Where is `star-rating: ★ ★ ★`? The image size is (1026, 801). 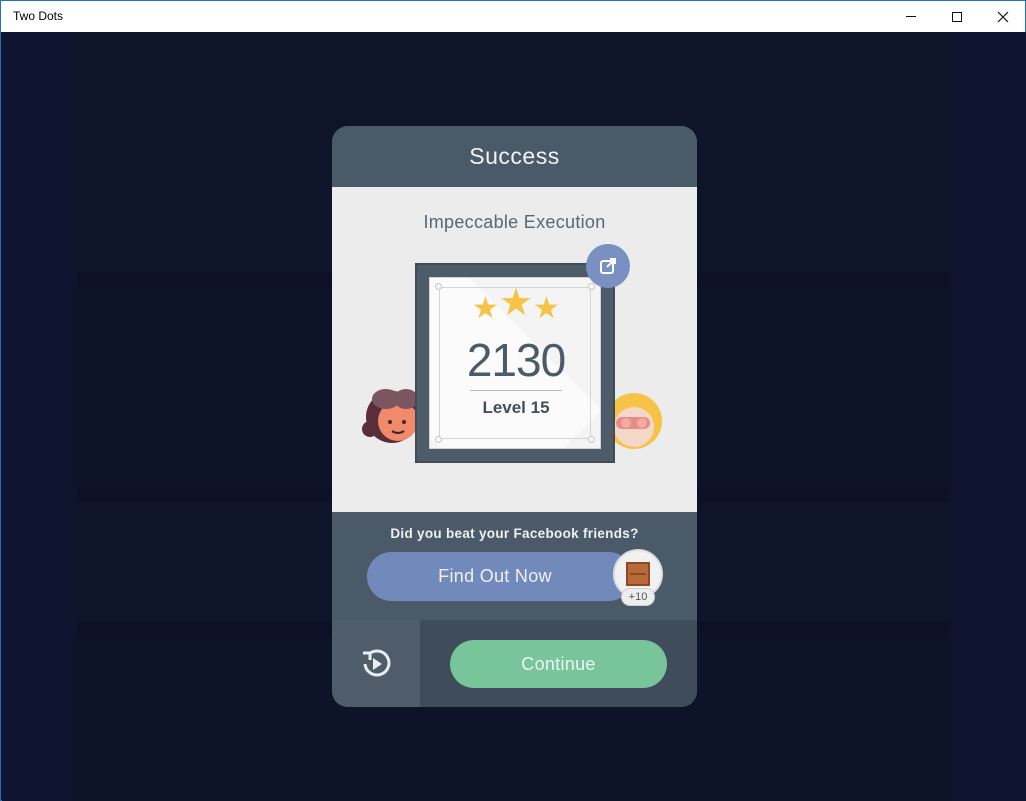
star-rating: ★ ★ ★ is located at coordinates (515, 304).